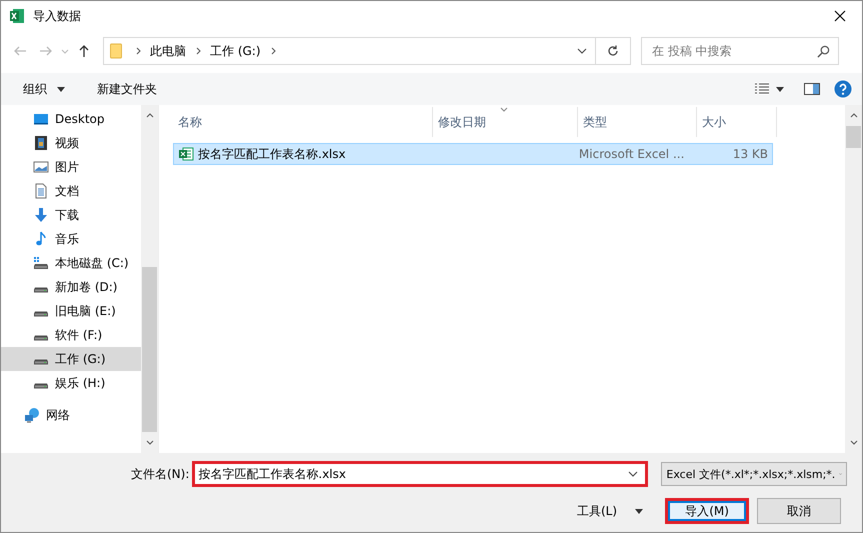 This screenshot has height=533, width=863. Describe the element at coordinates (597, 511) in the screenshot. I see `tools-button: 工具(L)` at that location.